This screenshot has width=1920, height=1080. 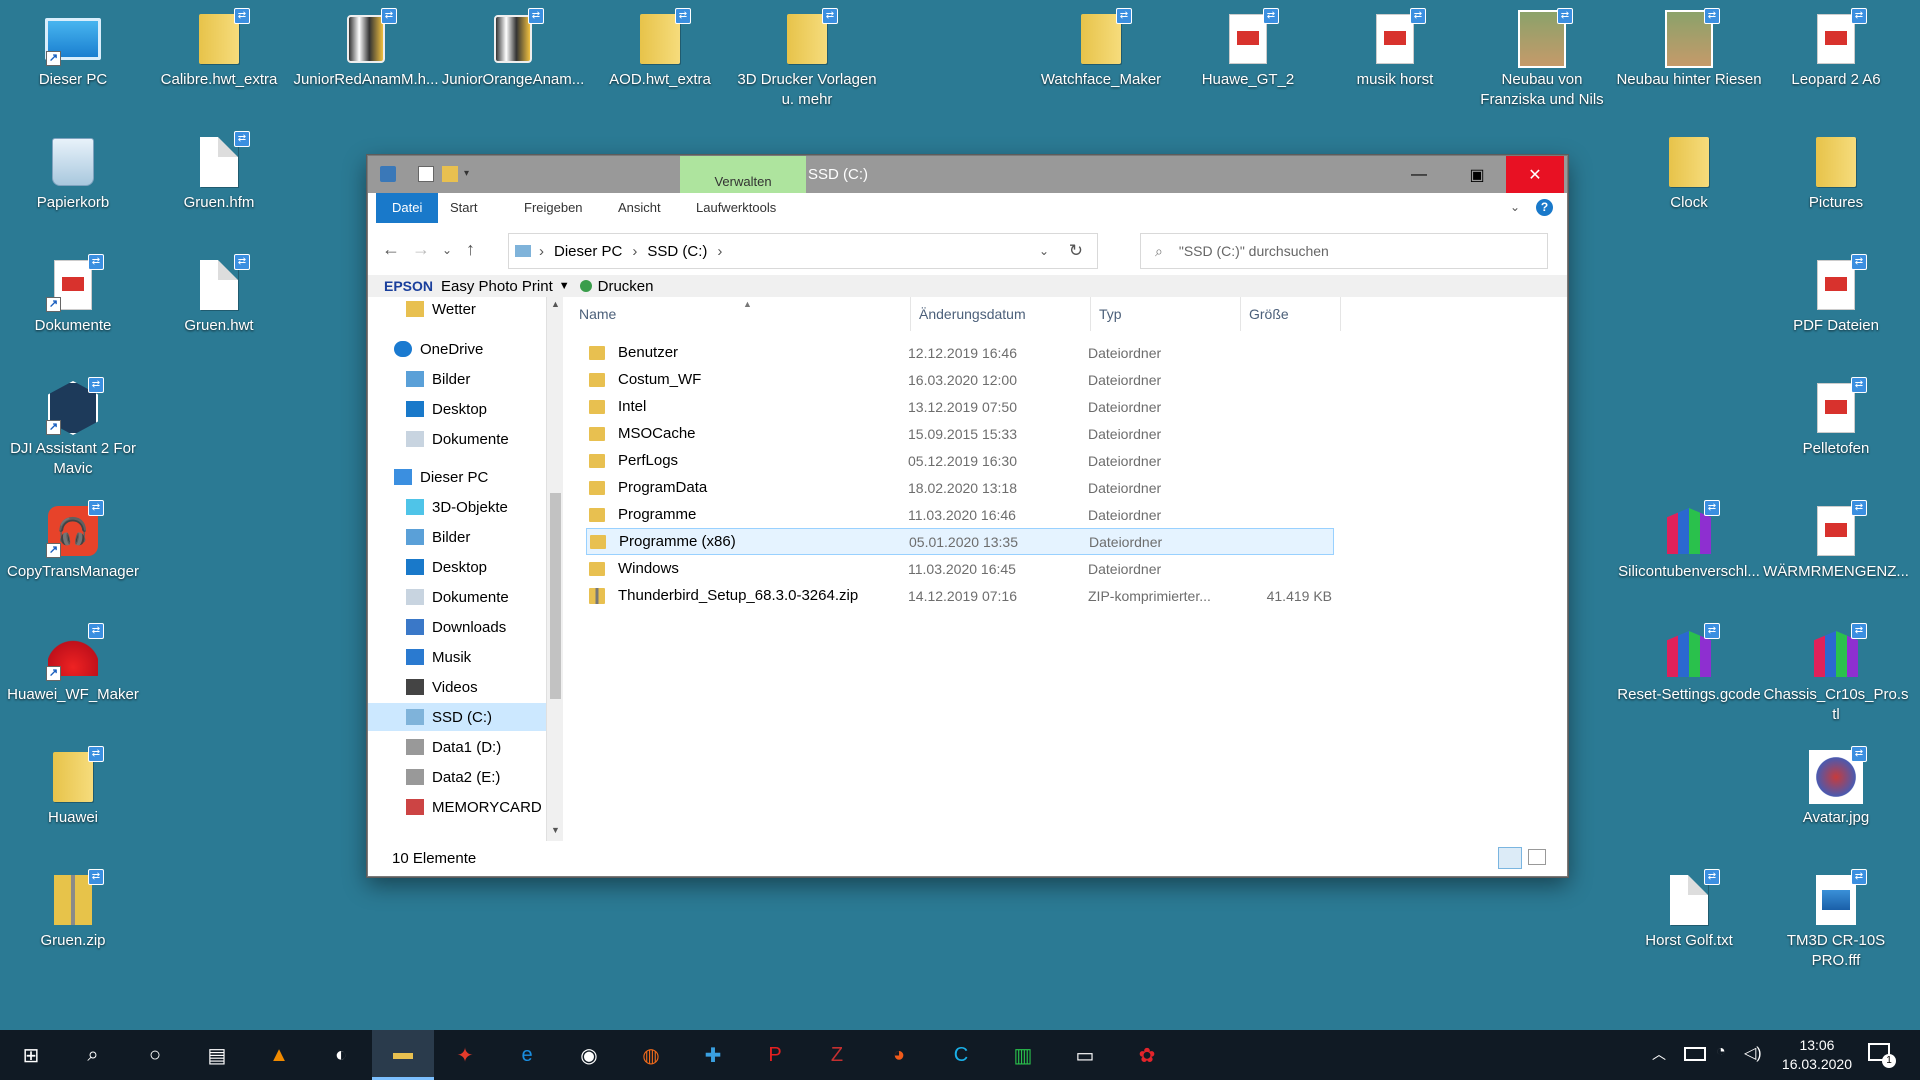 What do you see at coordinates (960, 433) in the screenshot?
I see `file-row: MSOCache 15.09.2015 15:33 Dateiordner` at bounding box center [960, 433].